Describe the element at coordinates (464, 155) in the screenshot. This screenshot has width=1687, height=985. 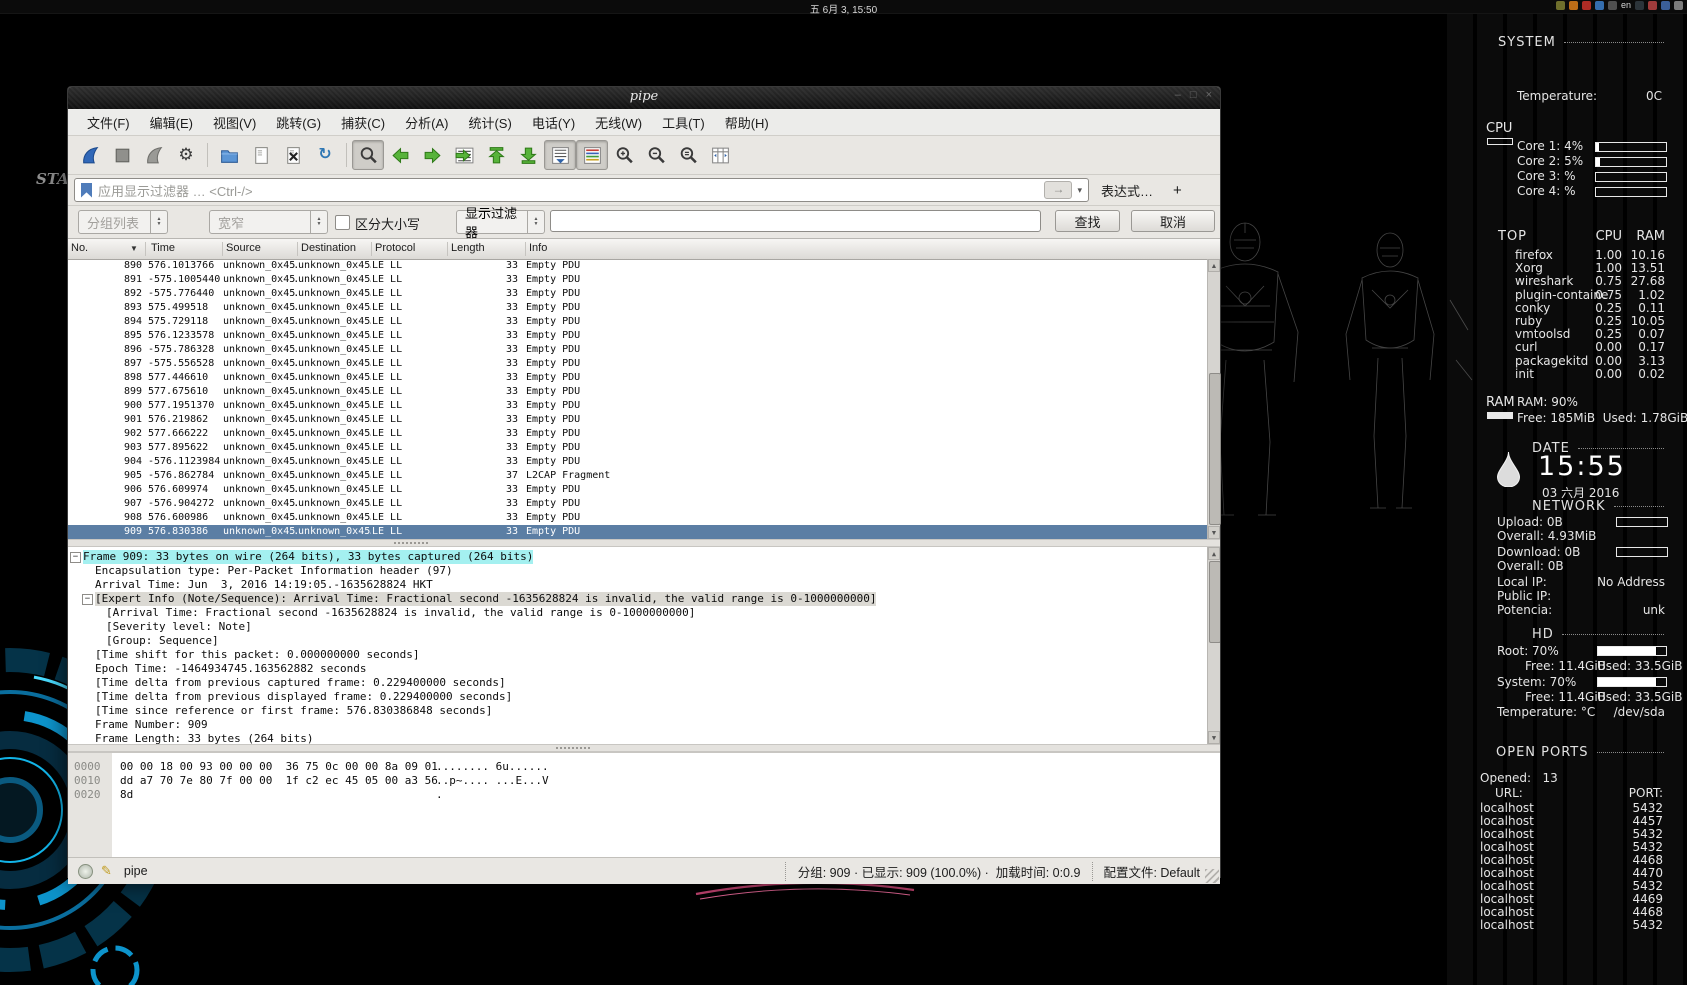
I see `go-to-packet-icon` at that location.